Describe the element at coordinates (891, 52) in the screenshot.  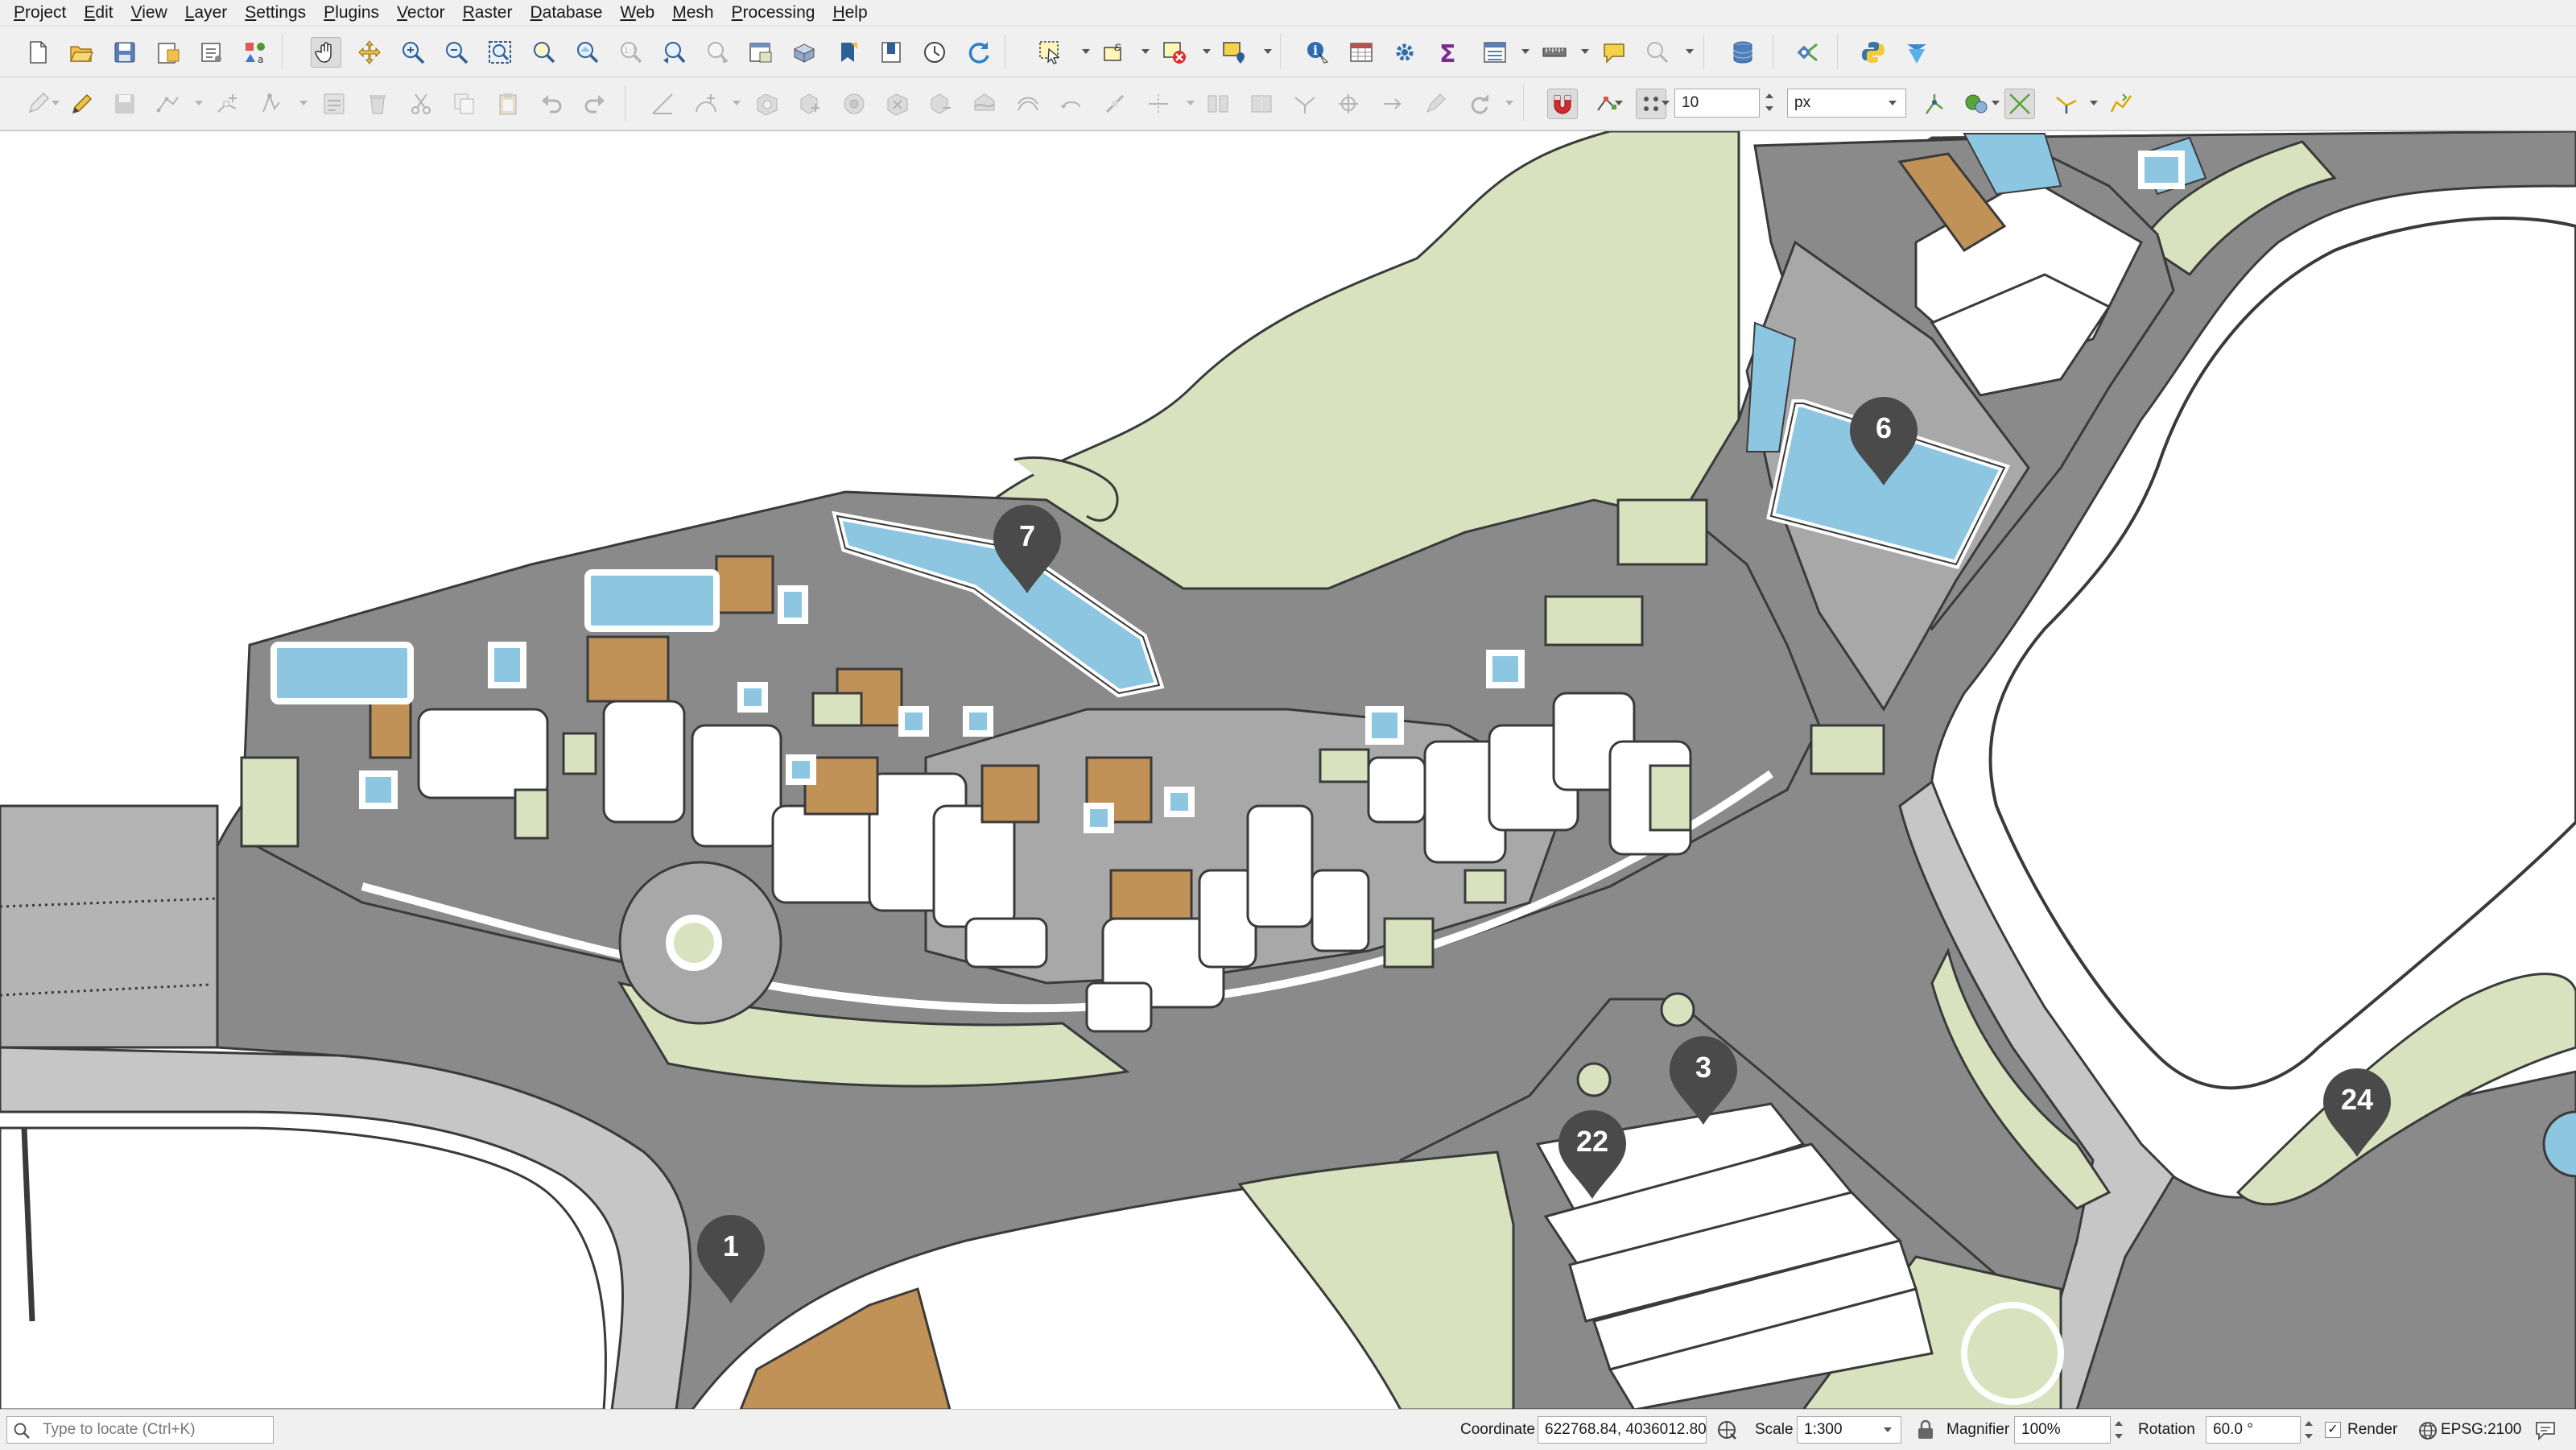
I see `show-bookmarks-icon` at that location.